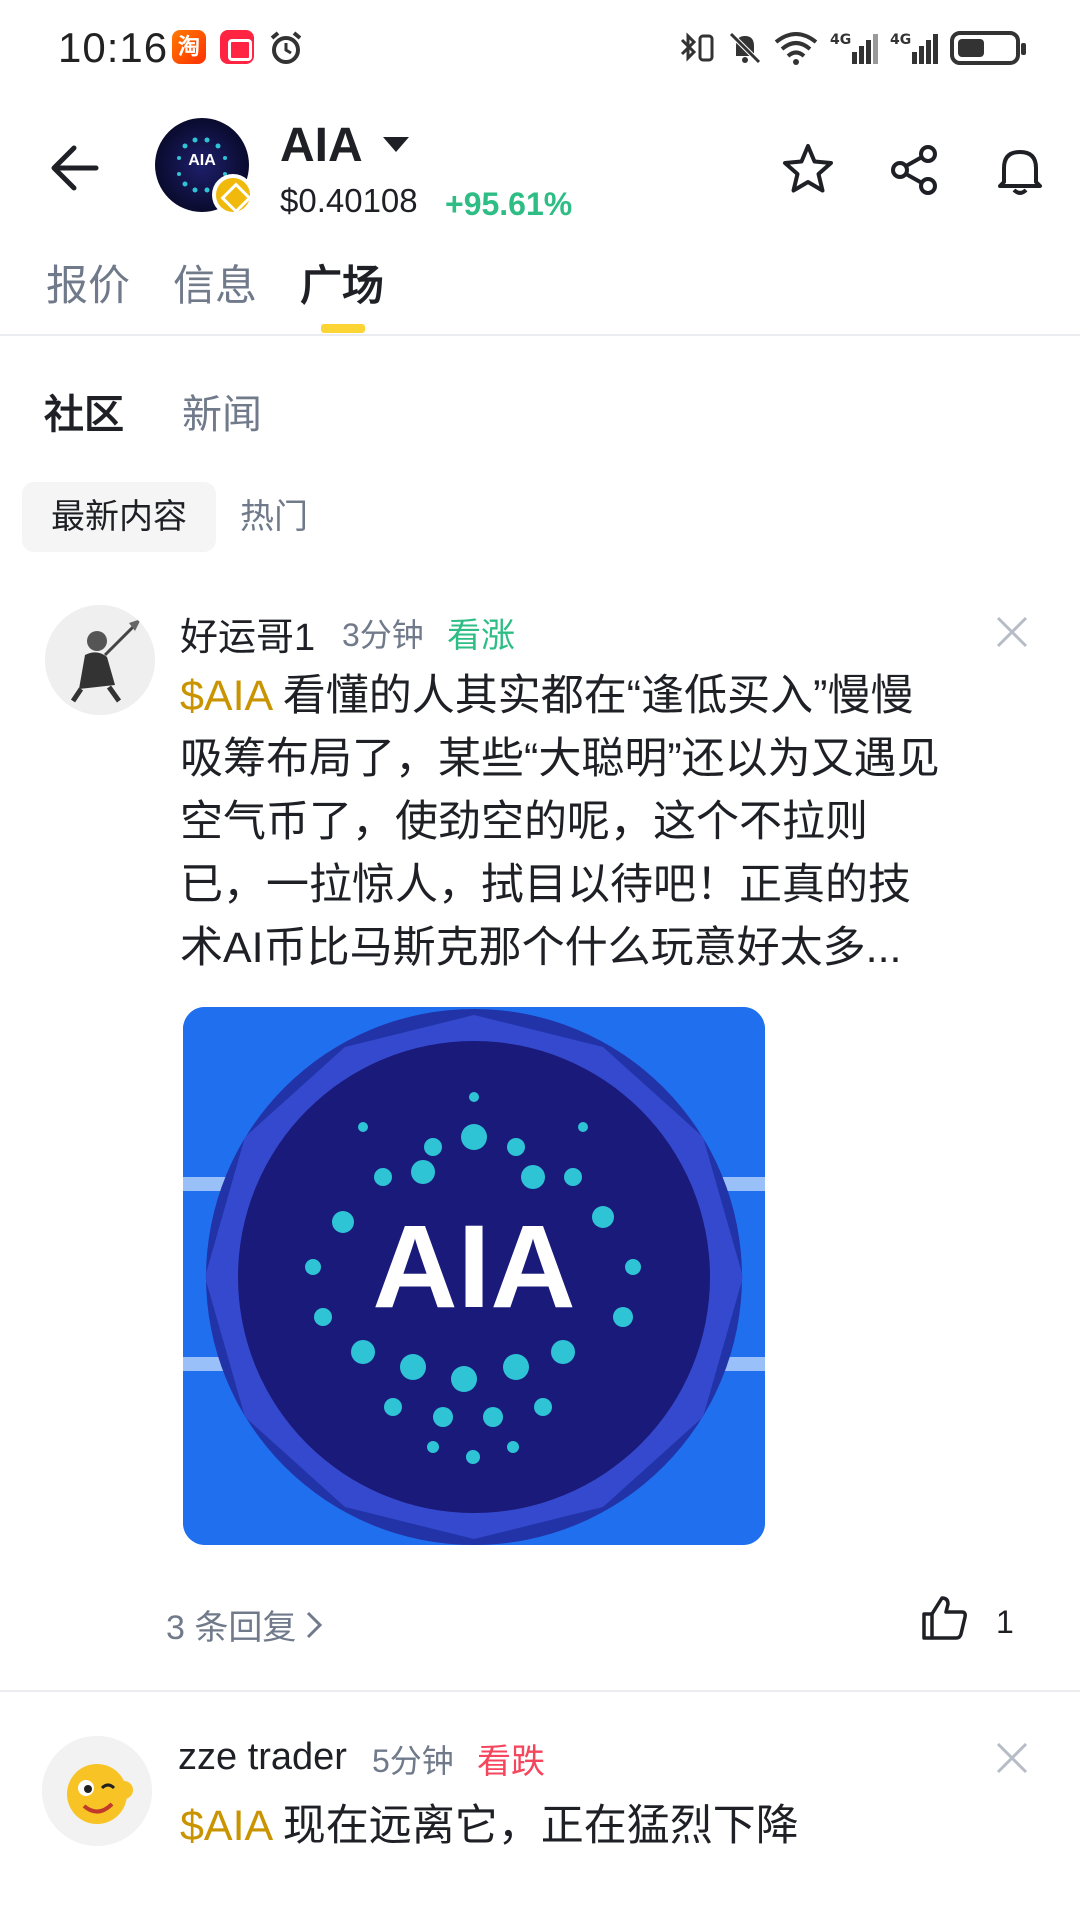  What do you see at coordinates (233, 195) in the screenshot?
I see `bnb-chain-badge-icon` at bounding box center [233, 195].